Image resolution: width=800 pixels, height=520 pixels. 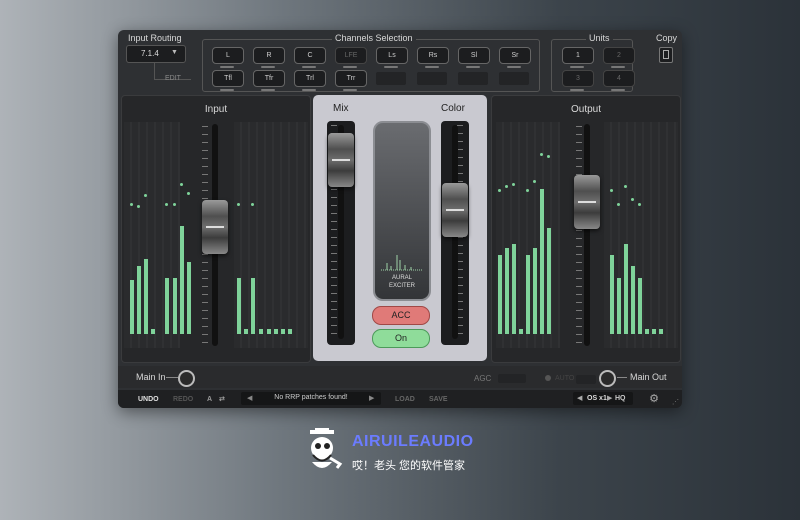 What do you see at coordinates (607, 378) in the screenshot?
I see `main-out-knob` at bounding box center [607, 378].